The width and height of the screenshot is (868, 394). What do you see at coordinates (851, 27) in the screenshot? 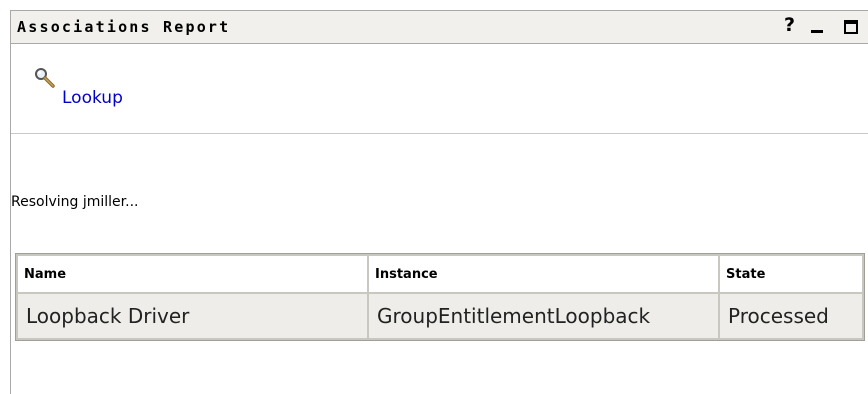
I see `maximize-icon` at bounding box center [851, 27].